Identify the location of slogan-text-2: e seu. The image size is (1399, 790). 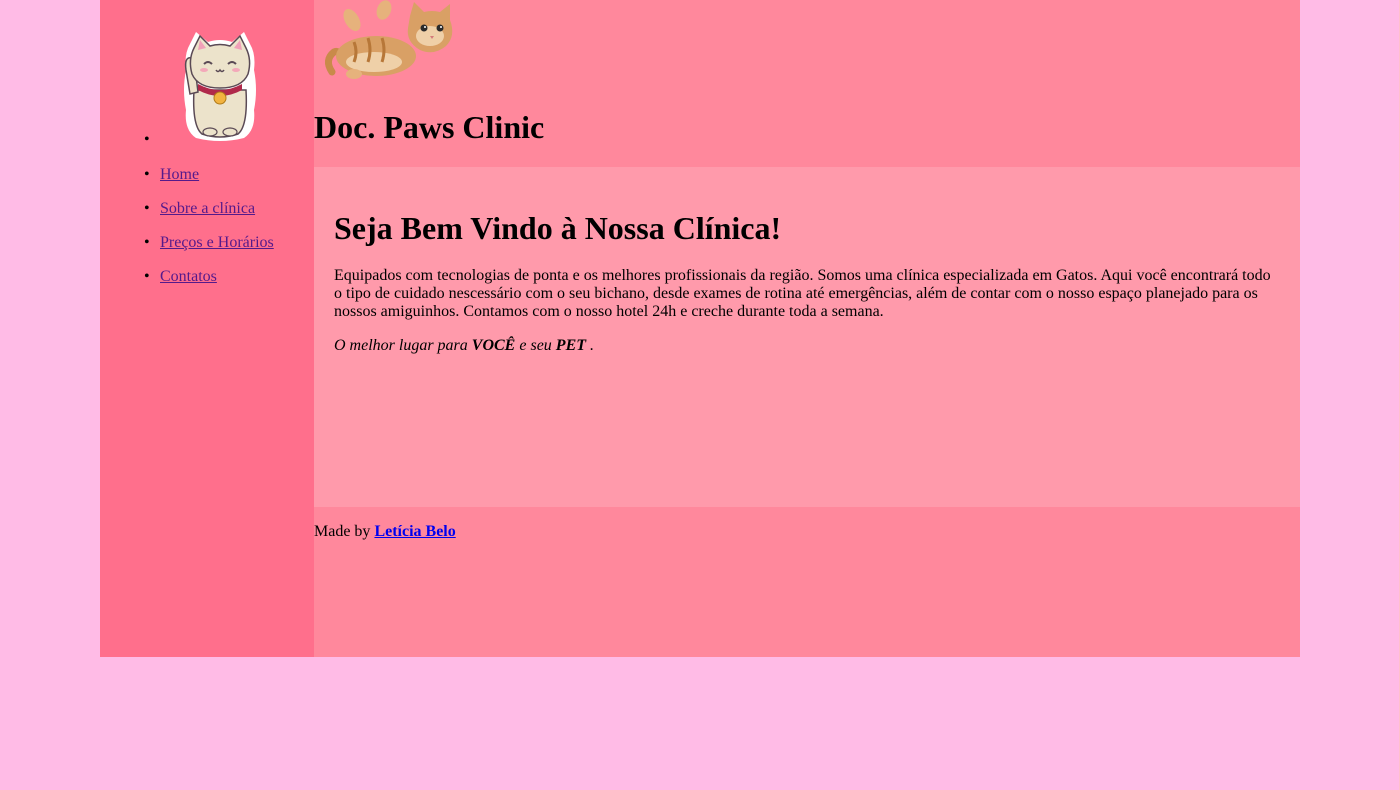
(535, 345).